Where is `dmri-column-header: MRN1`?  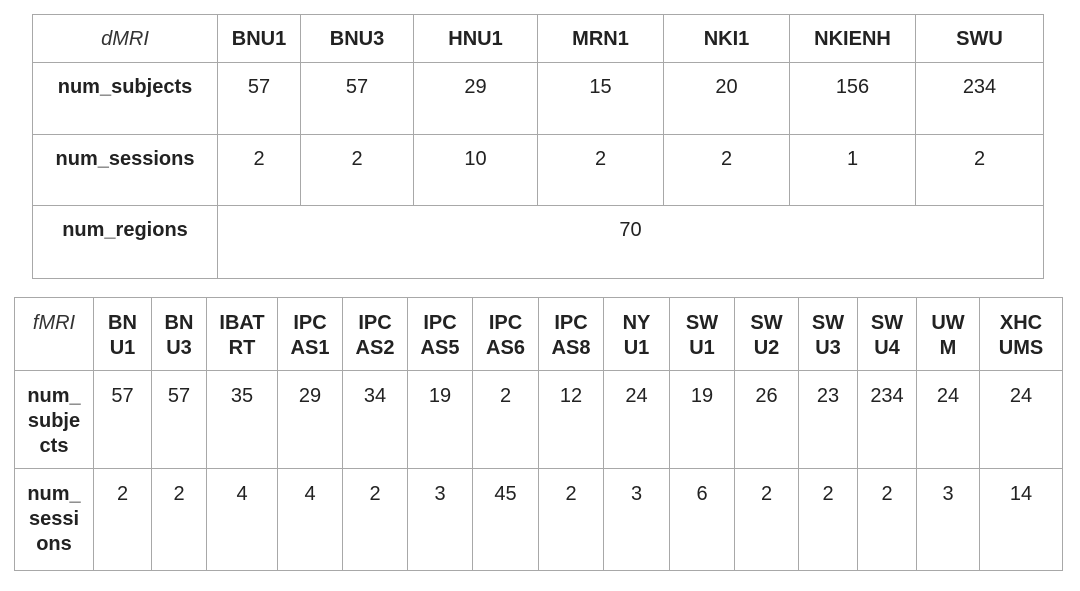 dmri-column-header: MRN1 is located at coordinates (600, 38).